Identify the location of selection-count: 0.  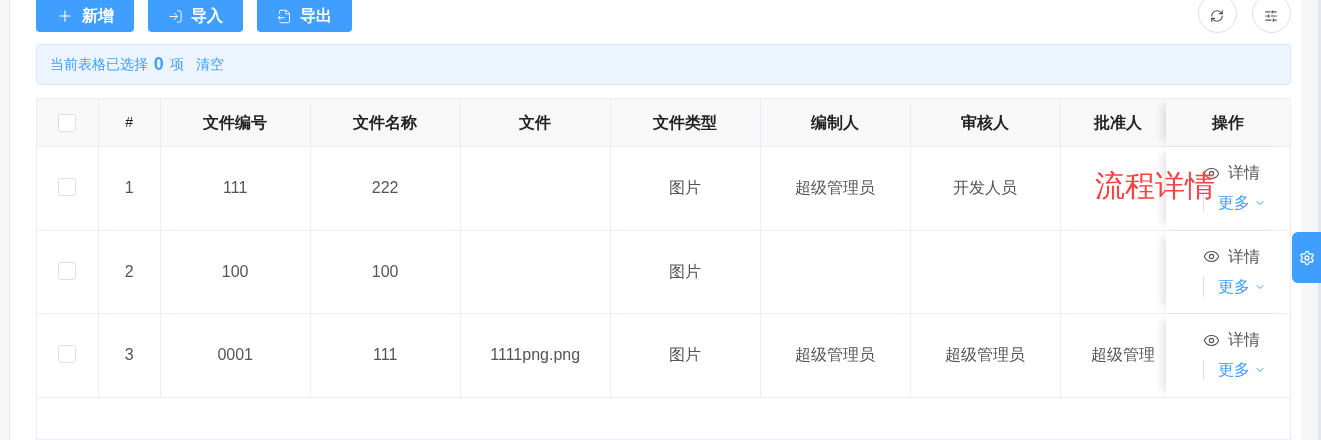
(158, 64).